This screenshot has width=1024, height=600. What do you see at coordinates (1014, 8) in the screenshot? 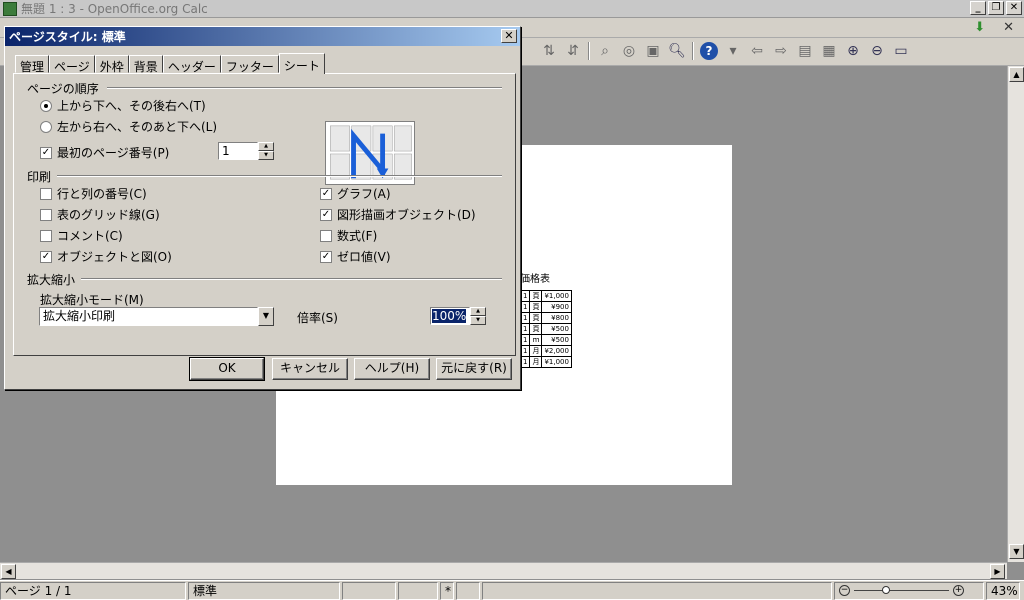
I see `close-window-button: ✕` at bounding box center [1014, 8].